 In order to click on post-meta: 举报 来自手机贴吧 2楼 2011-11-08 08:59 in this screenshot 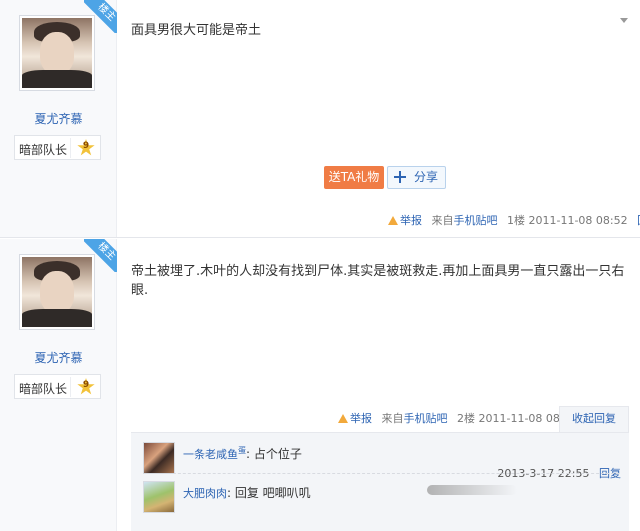, I will do `click(458, 418)`.